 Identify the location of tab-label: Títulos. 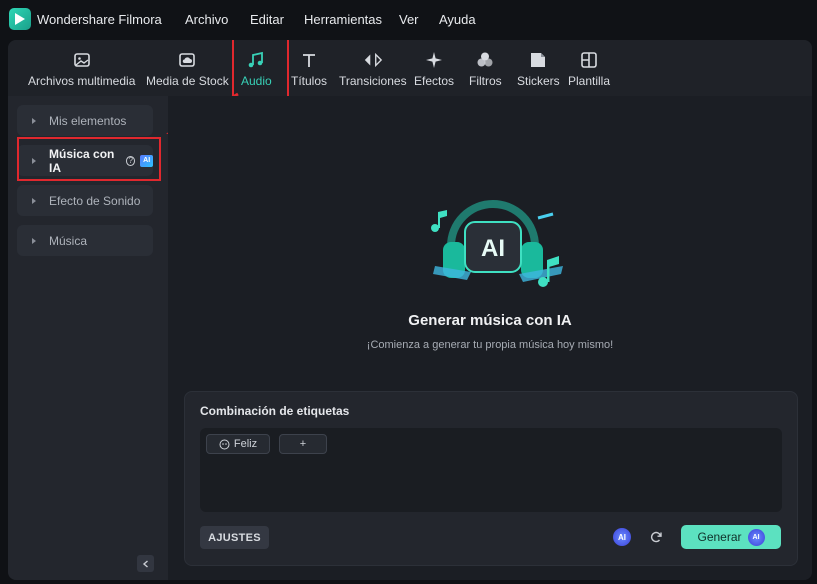
(309, 81).